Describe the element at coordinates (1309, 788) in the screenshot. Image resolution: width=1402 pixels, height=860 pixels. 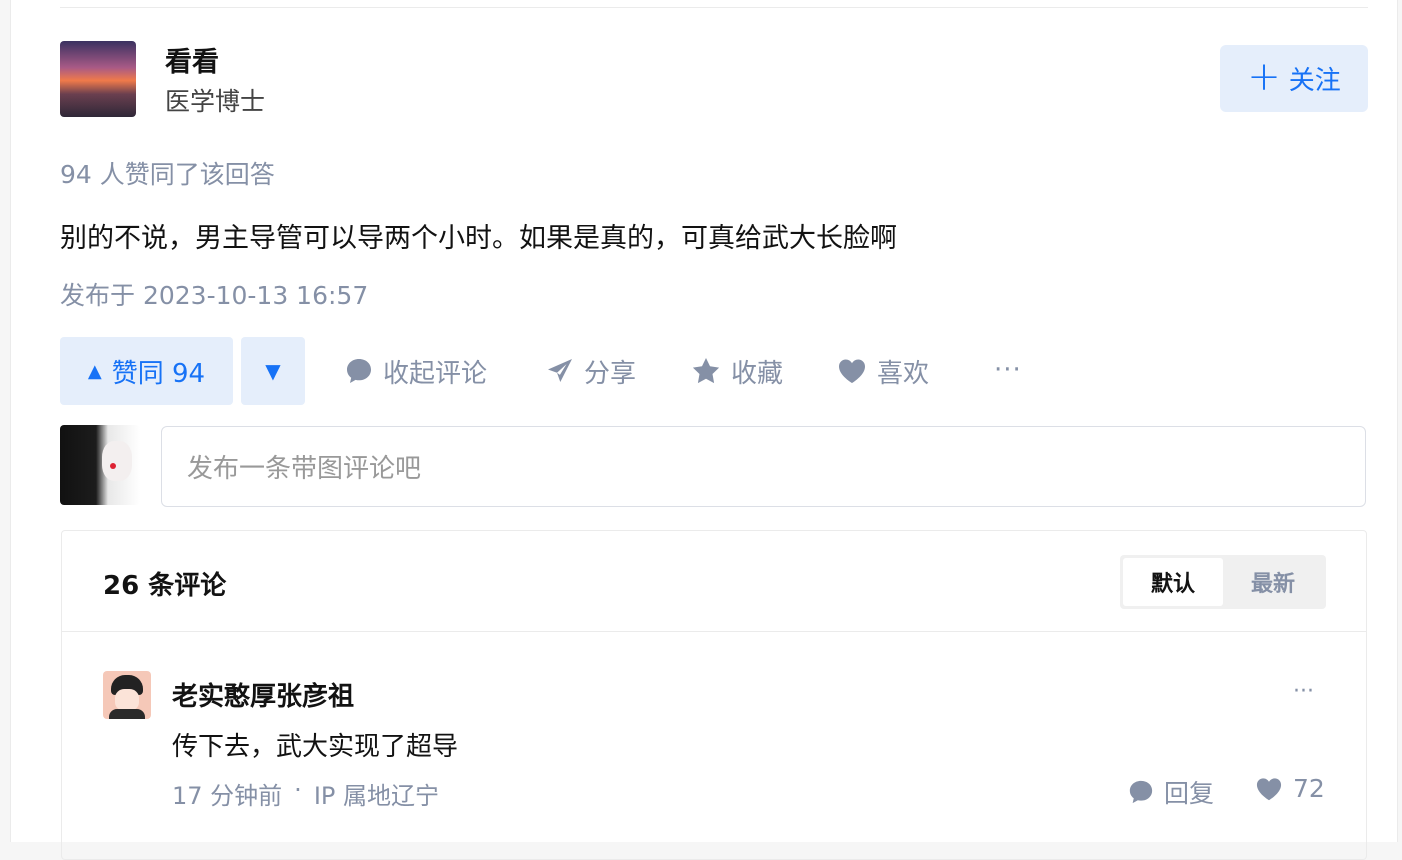
I see `comment-like-count: 72` at that location.